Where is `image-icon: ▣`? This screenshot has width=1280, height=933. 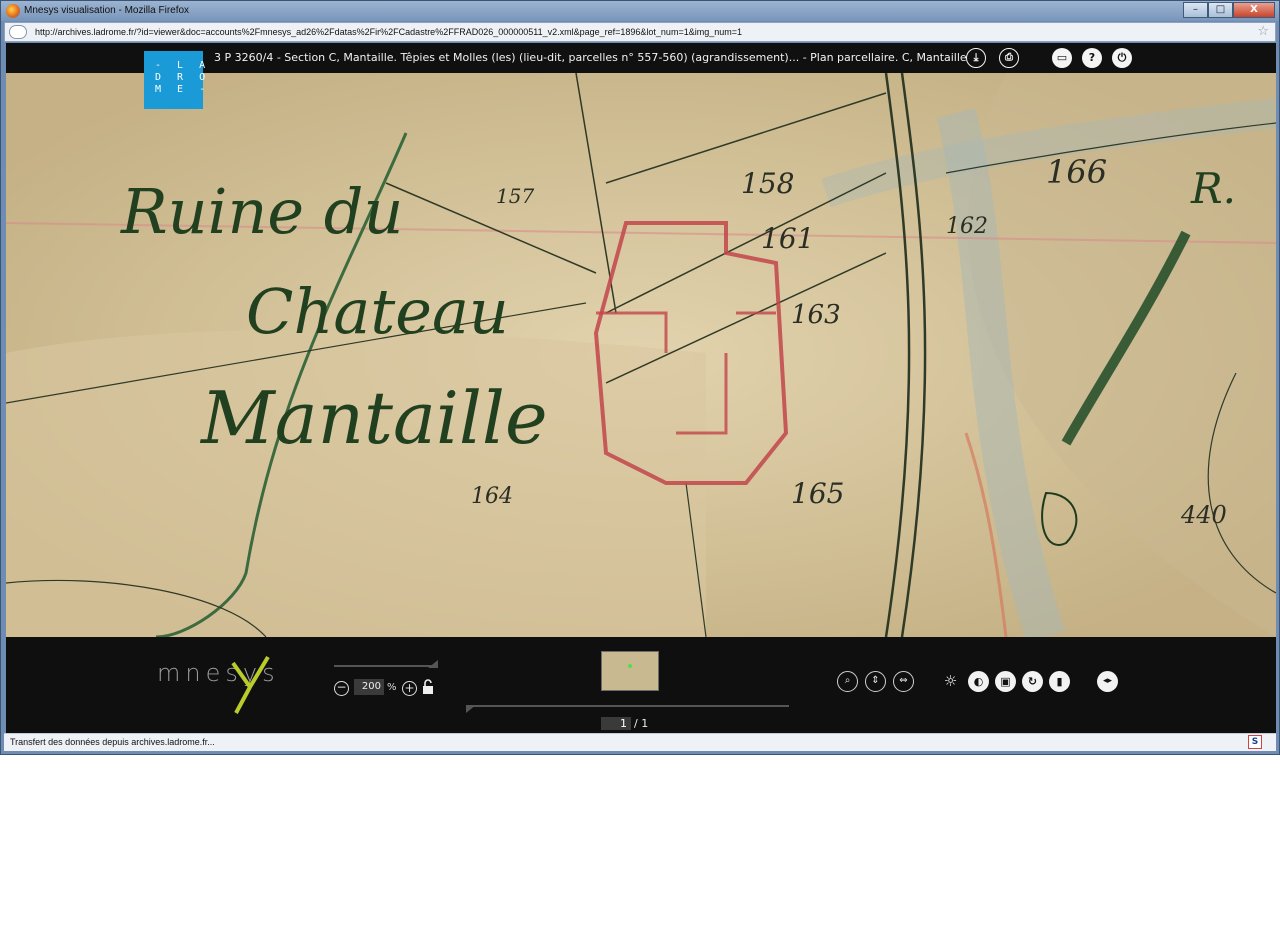 image-icon: ▣ is located at coordinates (1005, 681).